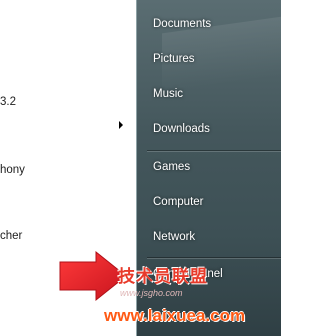  What do you see at coordinates (163, 276) in the screenshot?
I see `watermark-site-name: 技术员联盟` at bounding box center [163, 276].